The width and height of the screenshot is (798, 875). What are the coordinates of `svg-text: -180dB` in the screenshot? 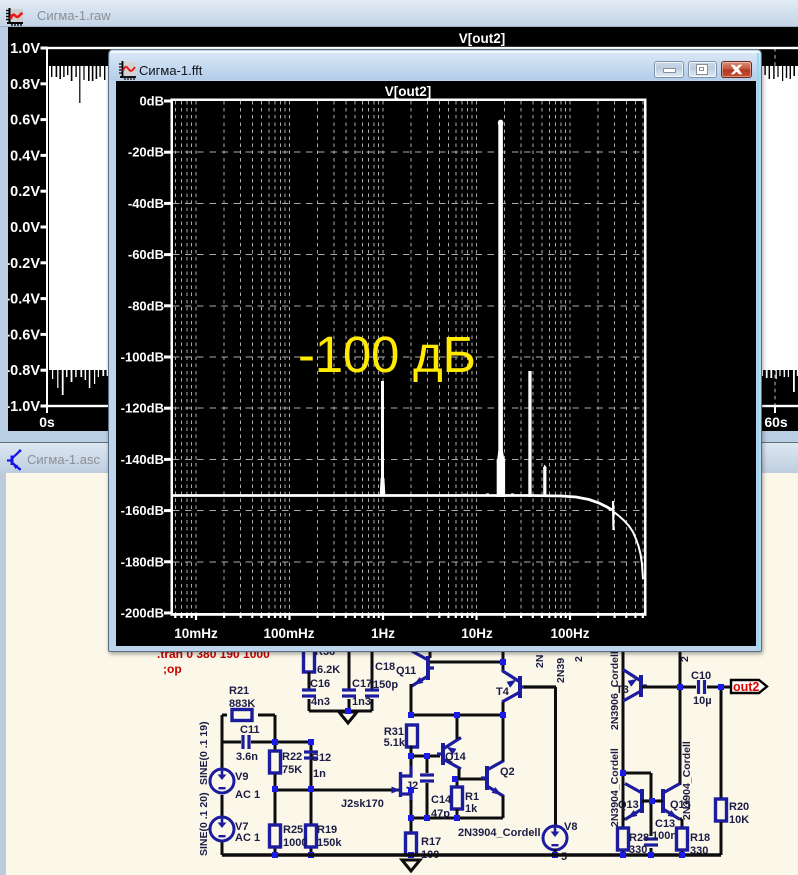 It's located at (142, 561).